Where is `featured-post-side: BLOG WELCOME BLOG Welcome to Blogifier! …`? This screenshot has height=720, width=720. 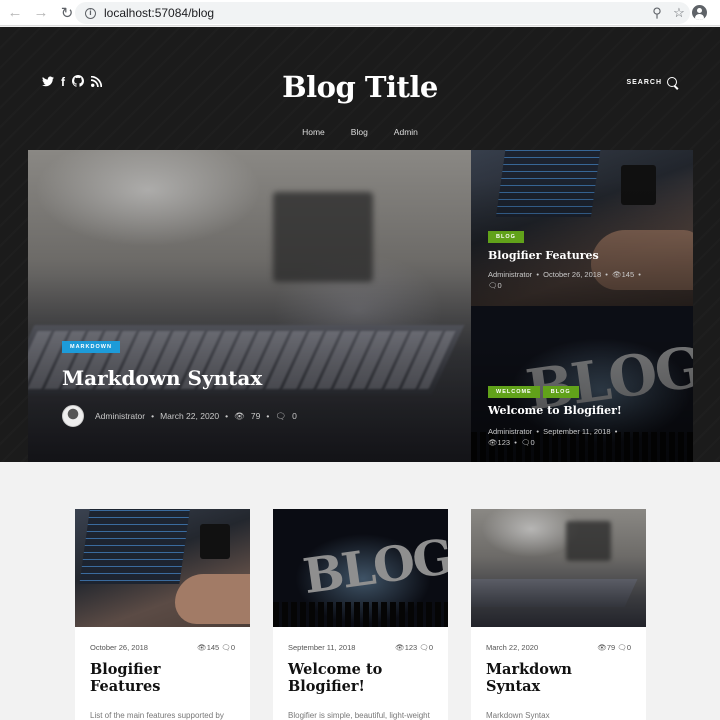 featured-post-side: BLOG WELCOME BLOG Welcome to Blogifier! … is located at coordinates (582, 384).